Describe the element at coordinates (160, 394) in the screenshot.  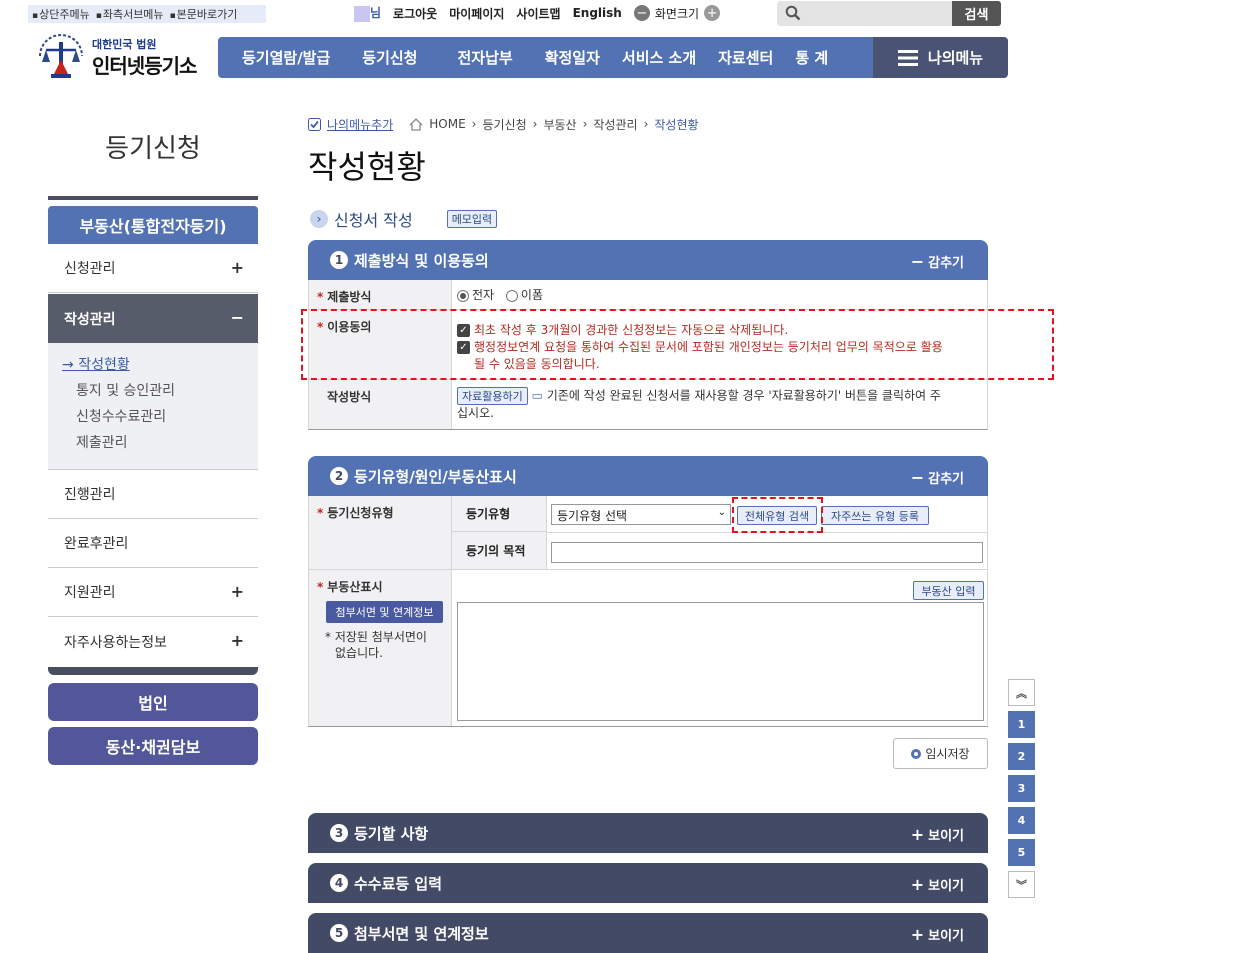
I see `submenu-item-notice: 통지 및 승인관리` at that location.